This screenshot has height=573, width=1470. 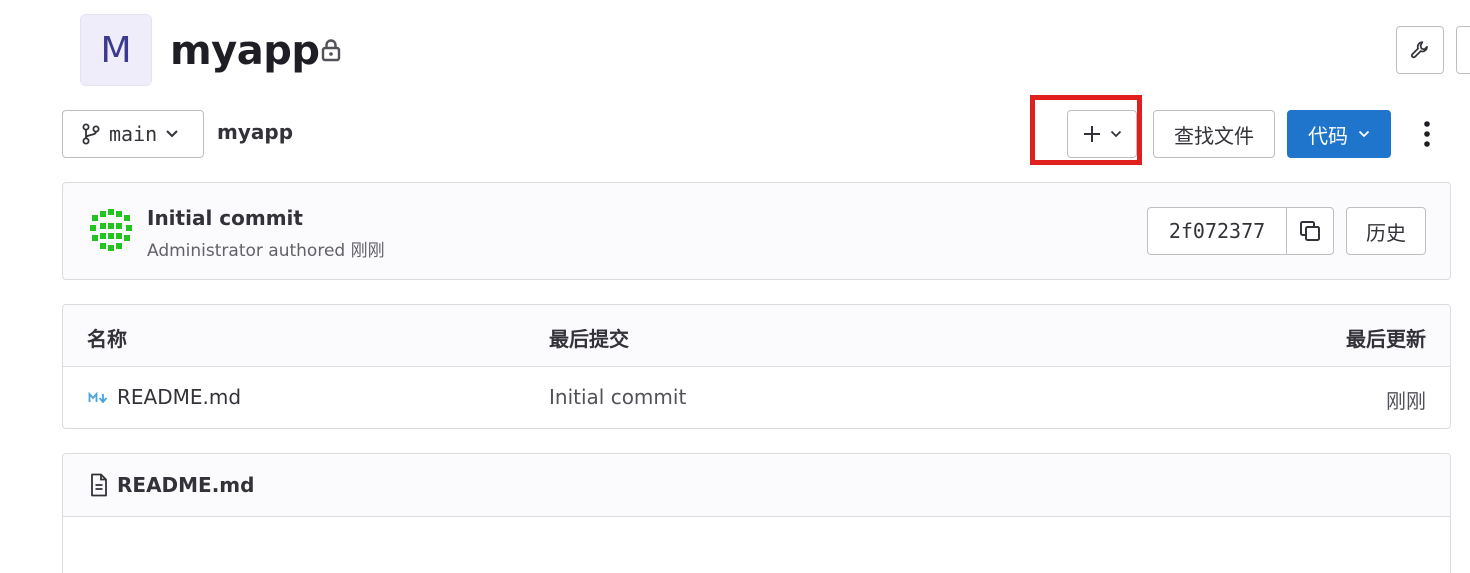 I want to click on branch-name: main, so click(x=133, y=134).